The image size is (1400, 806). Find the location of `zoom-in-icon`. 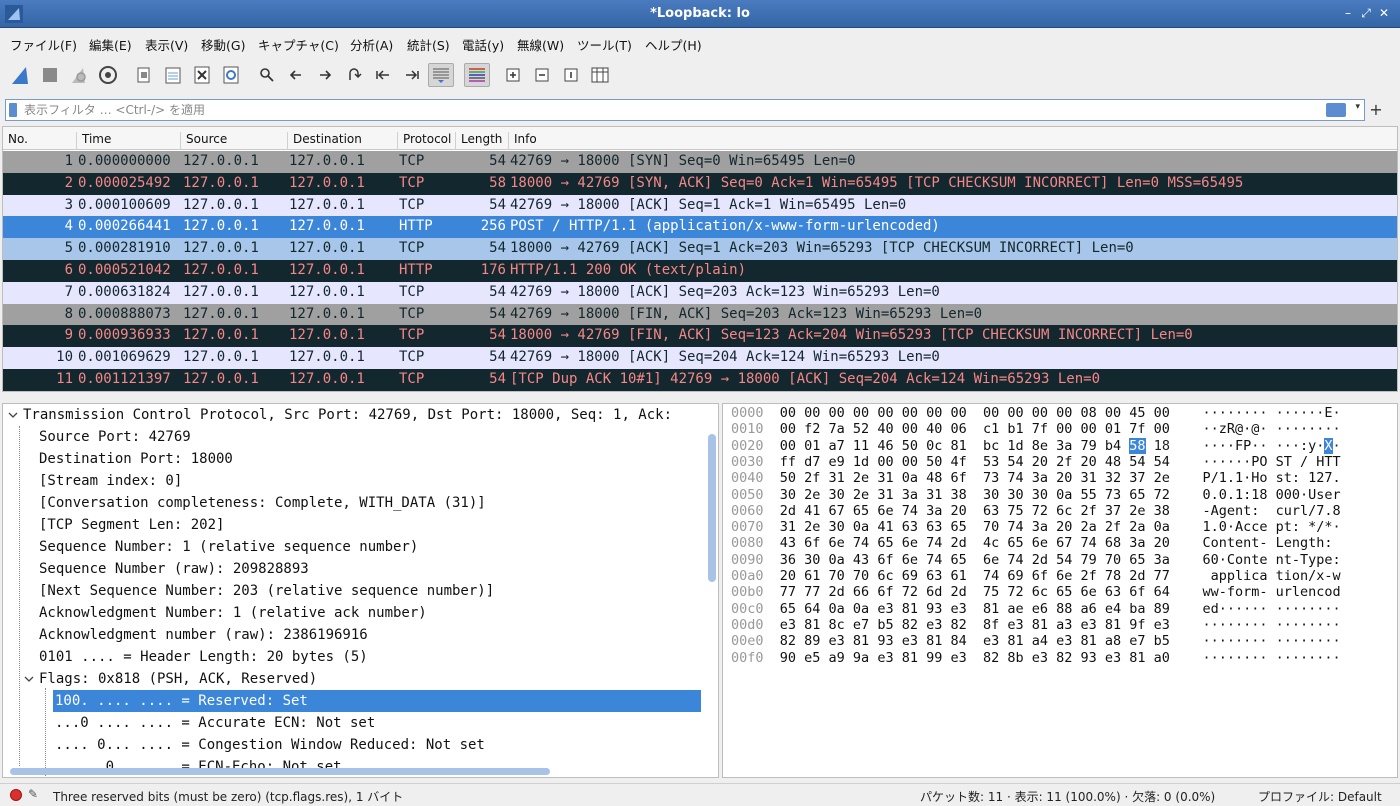

zoom-in-icon is located at coordinates (513, 75).